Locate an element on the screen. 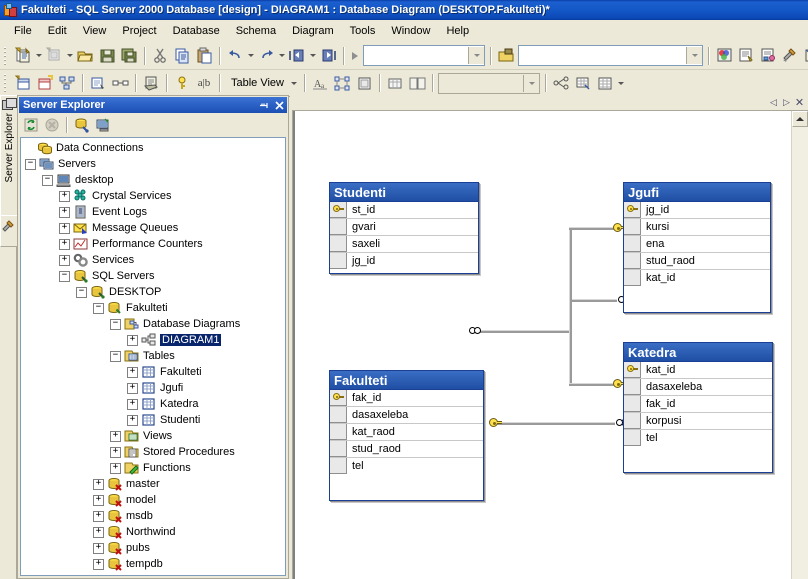 The width and height of the screenshot is (808, 579). diagram-table-row: fak_id is located at coordinates (698, 404).